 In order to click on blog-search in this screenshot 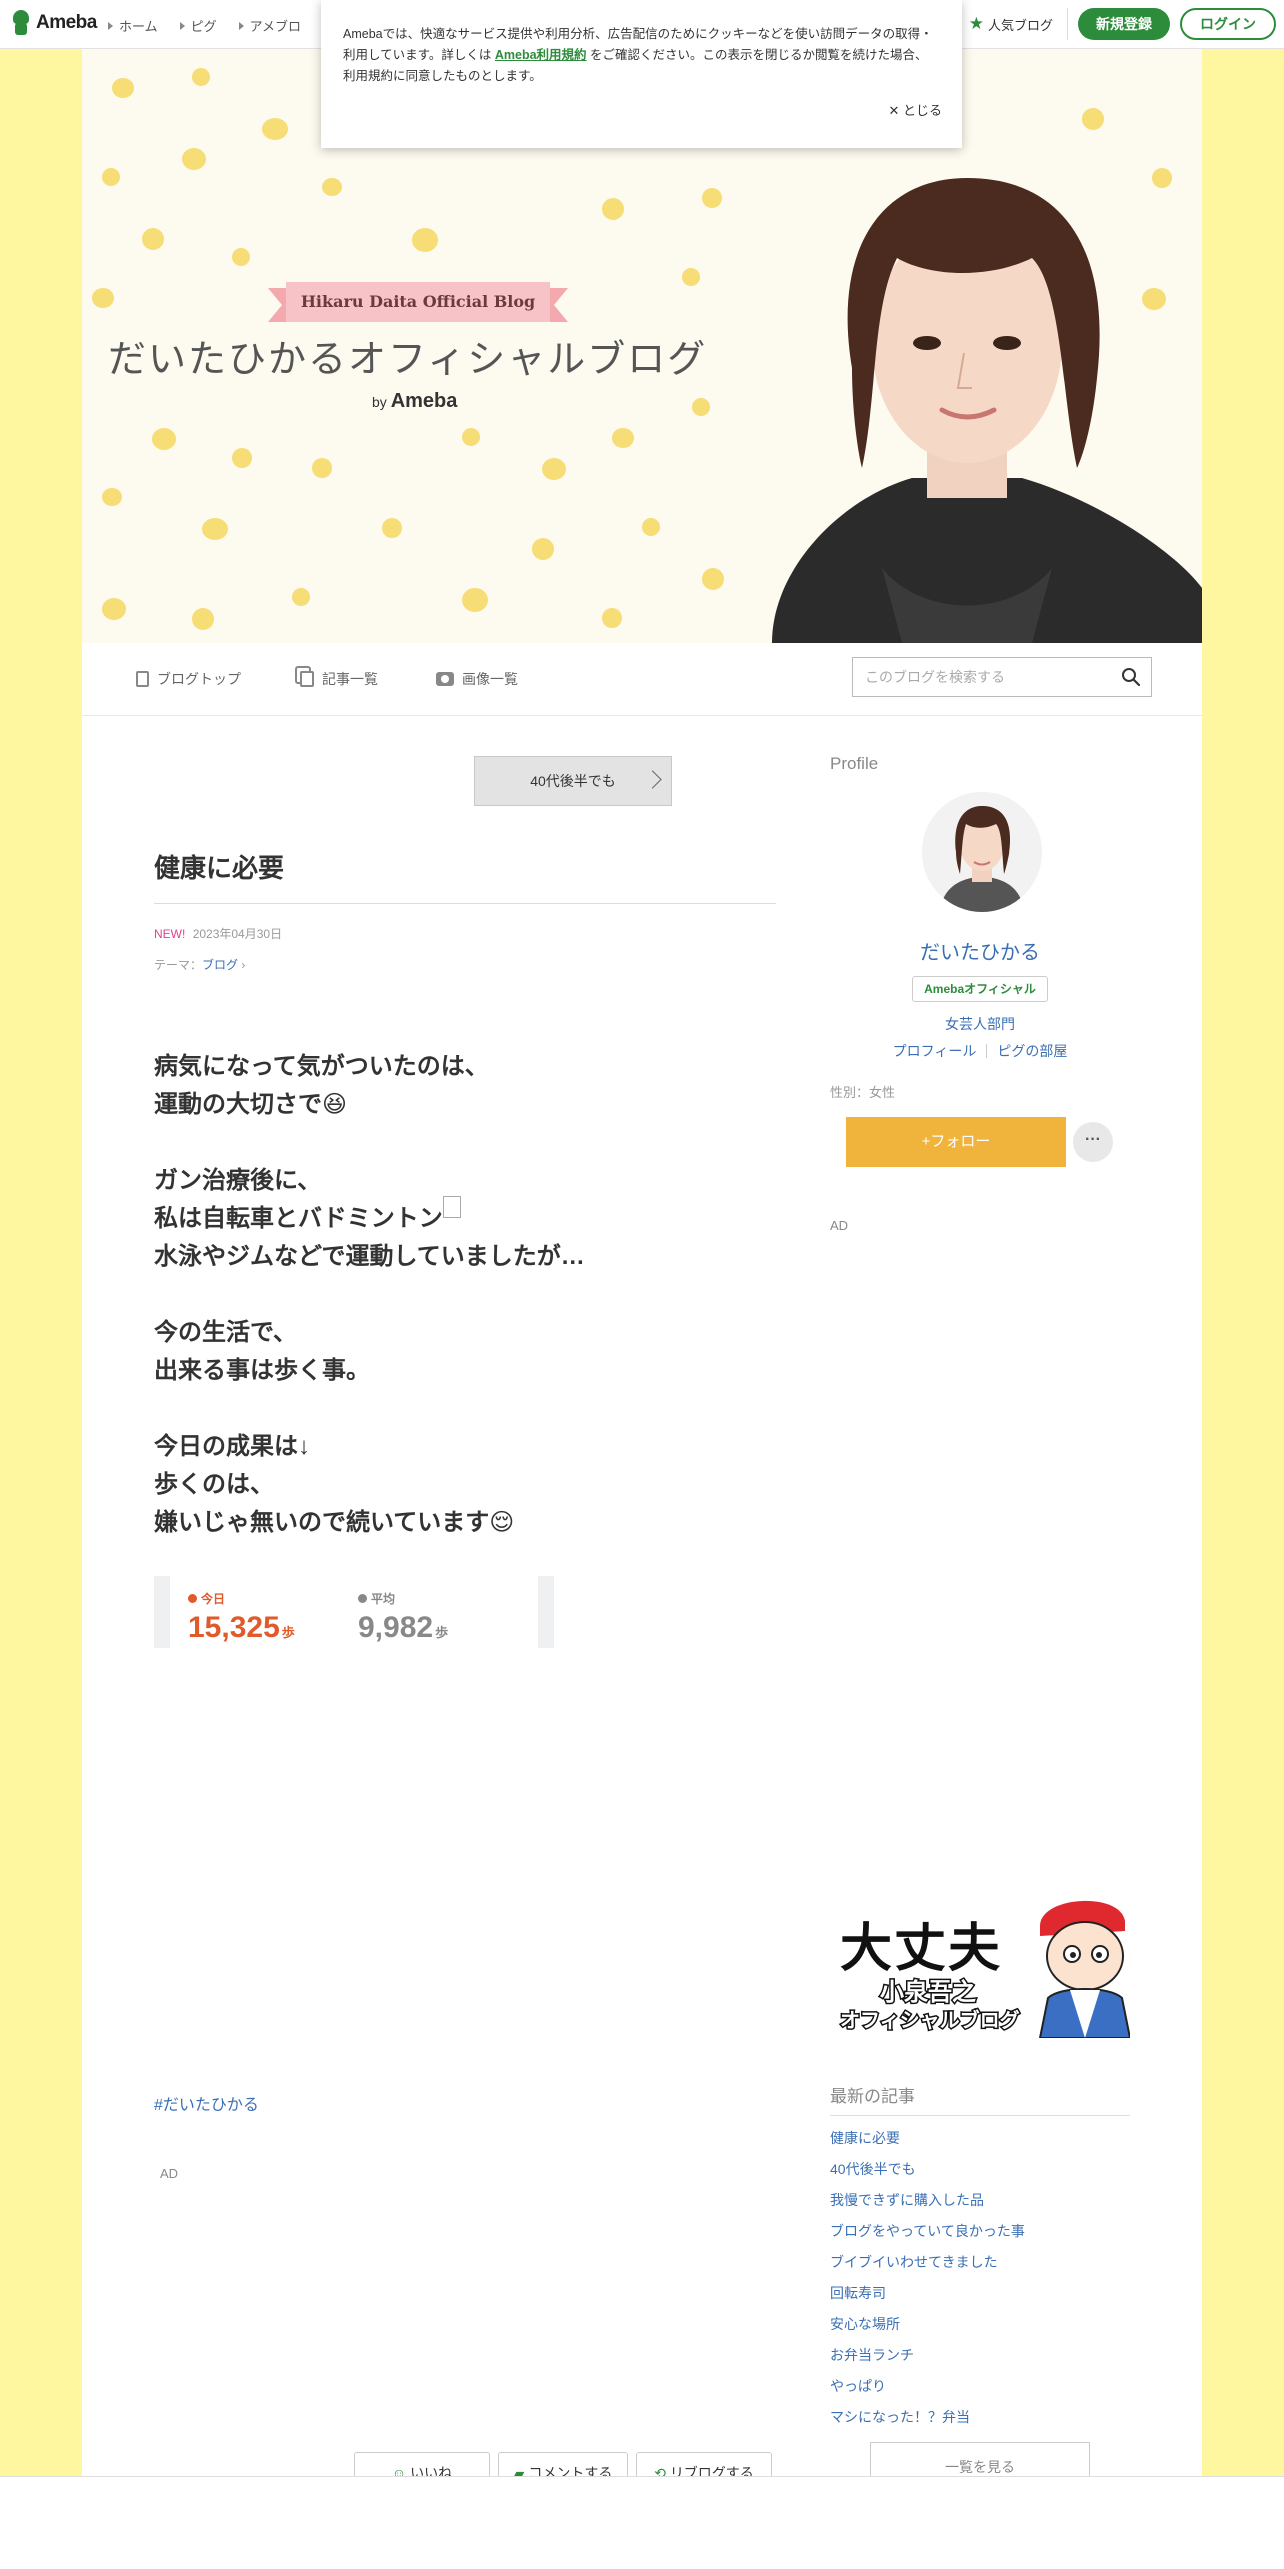, I will do `click(1002, 677)`.